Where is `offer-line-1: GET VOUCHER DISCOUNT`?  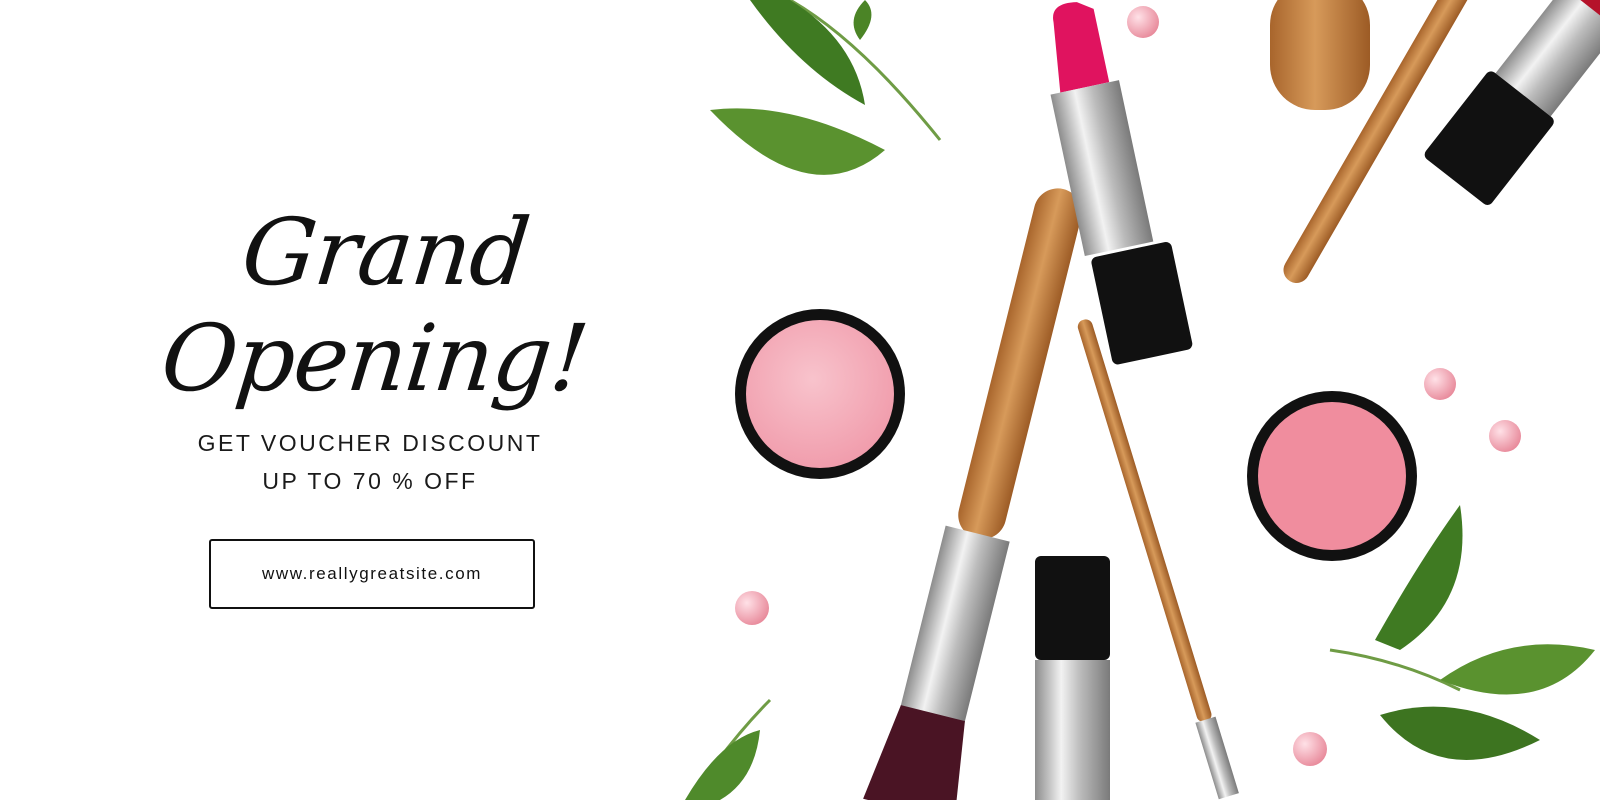
offer-line-1: GET VOUCHER DISCOUNT is located at coordinates (370, 443).